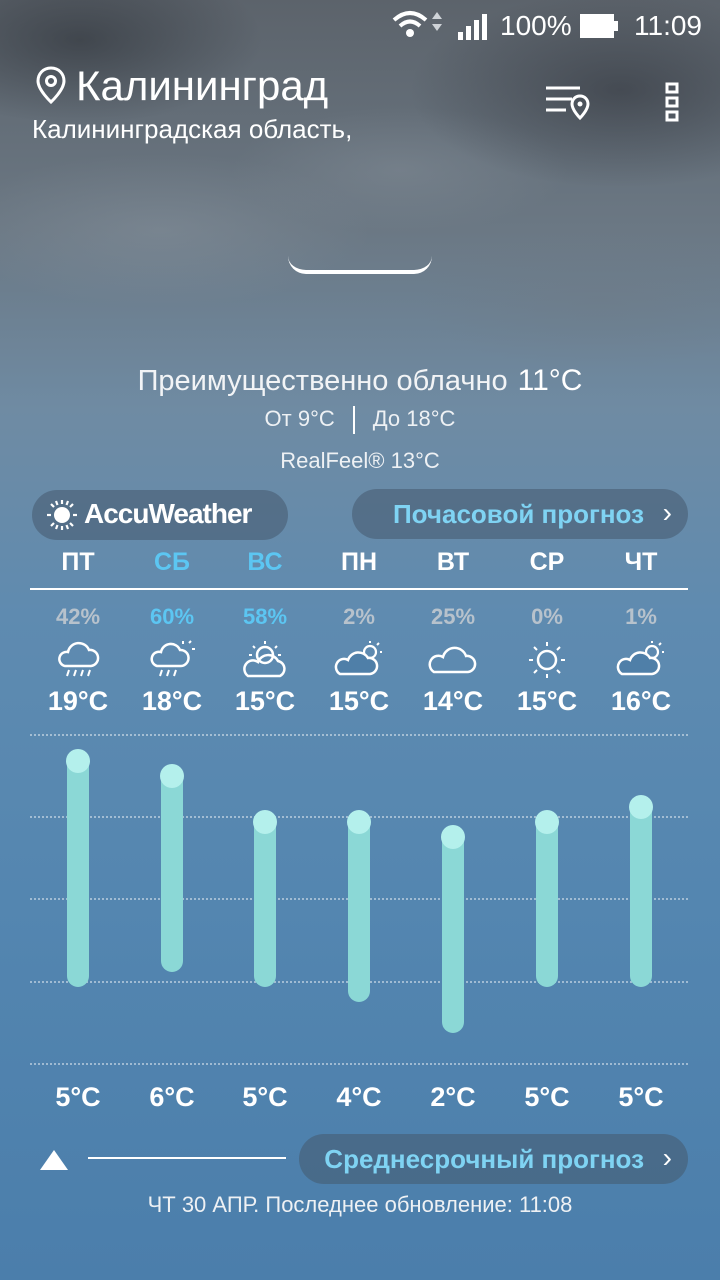 This screenshot has width=720, height=1280. What do you see at coordinates (353, 420) in the screenshot?
I see `range-divider` at bounding box center [353, 420].